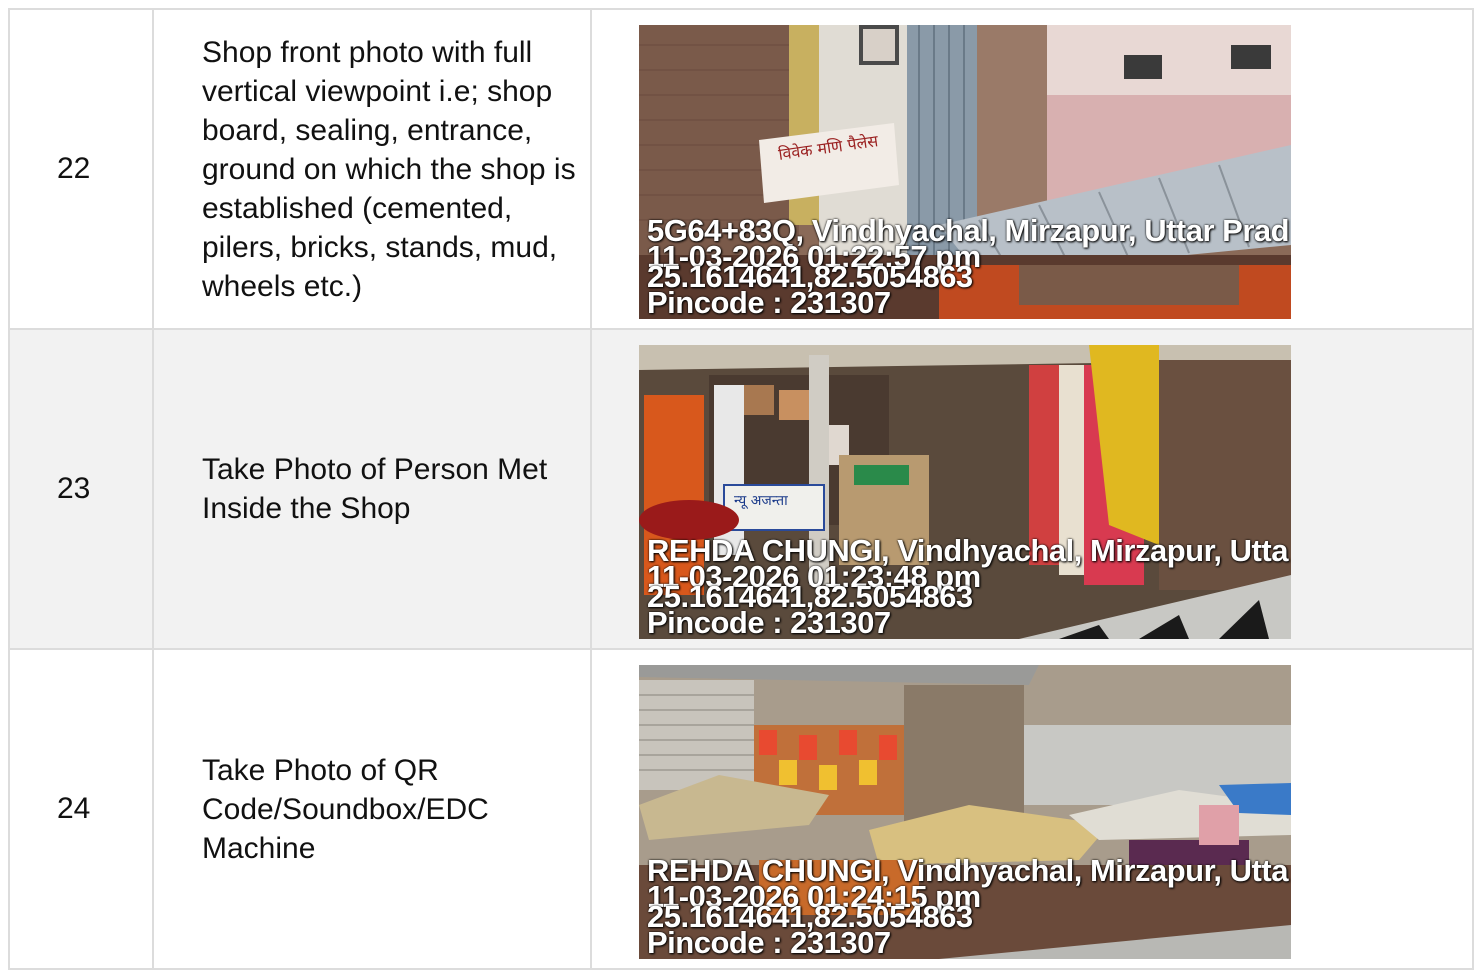 The image size is (1482, 970). What do you see at coordinates (761, 501) in the screenshot?
I see `sign-text: न्यू अजन्ता` at bounding box center [761, 501].